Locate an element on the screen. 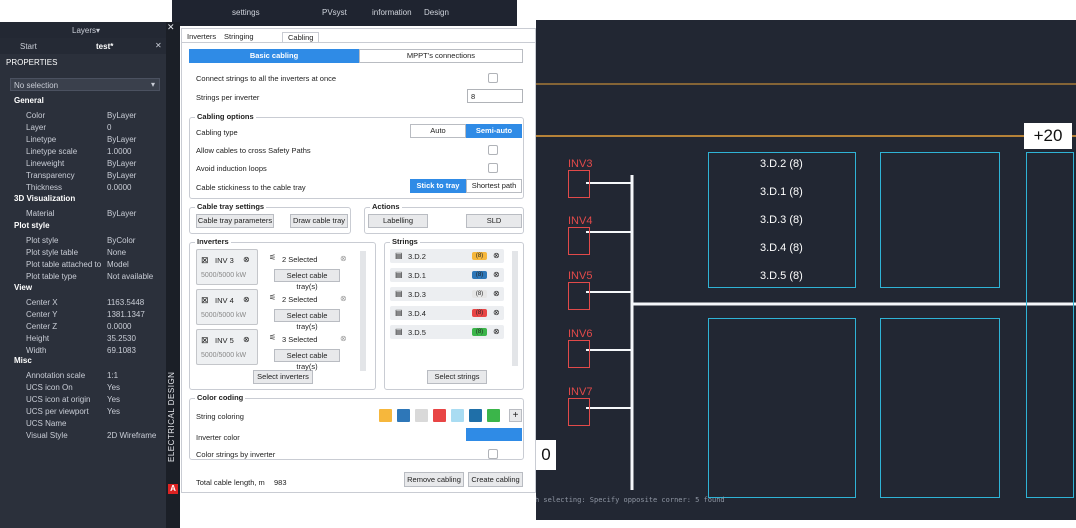  property-row: Visual Style 2D Wireframe is located at coordinates (86, 435).